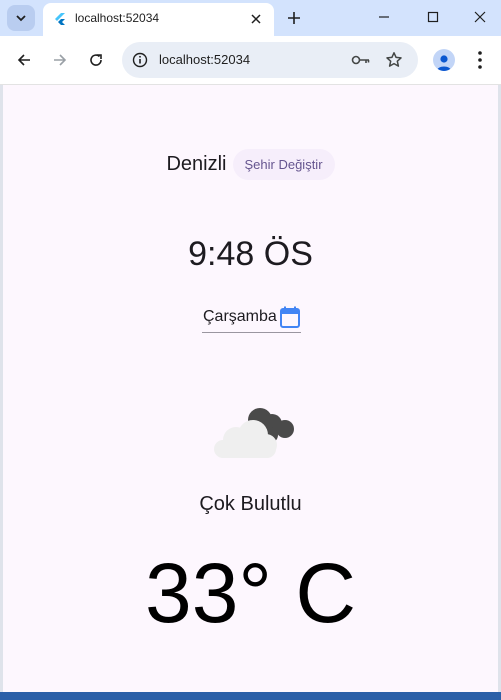 The height and width of the screenshot is (700, 501). I want to click on address-bar: localhost:52034, so click(270, 60).